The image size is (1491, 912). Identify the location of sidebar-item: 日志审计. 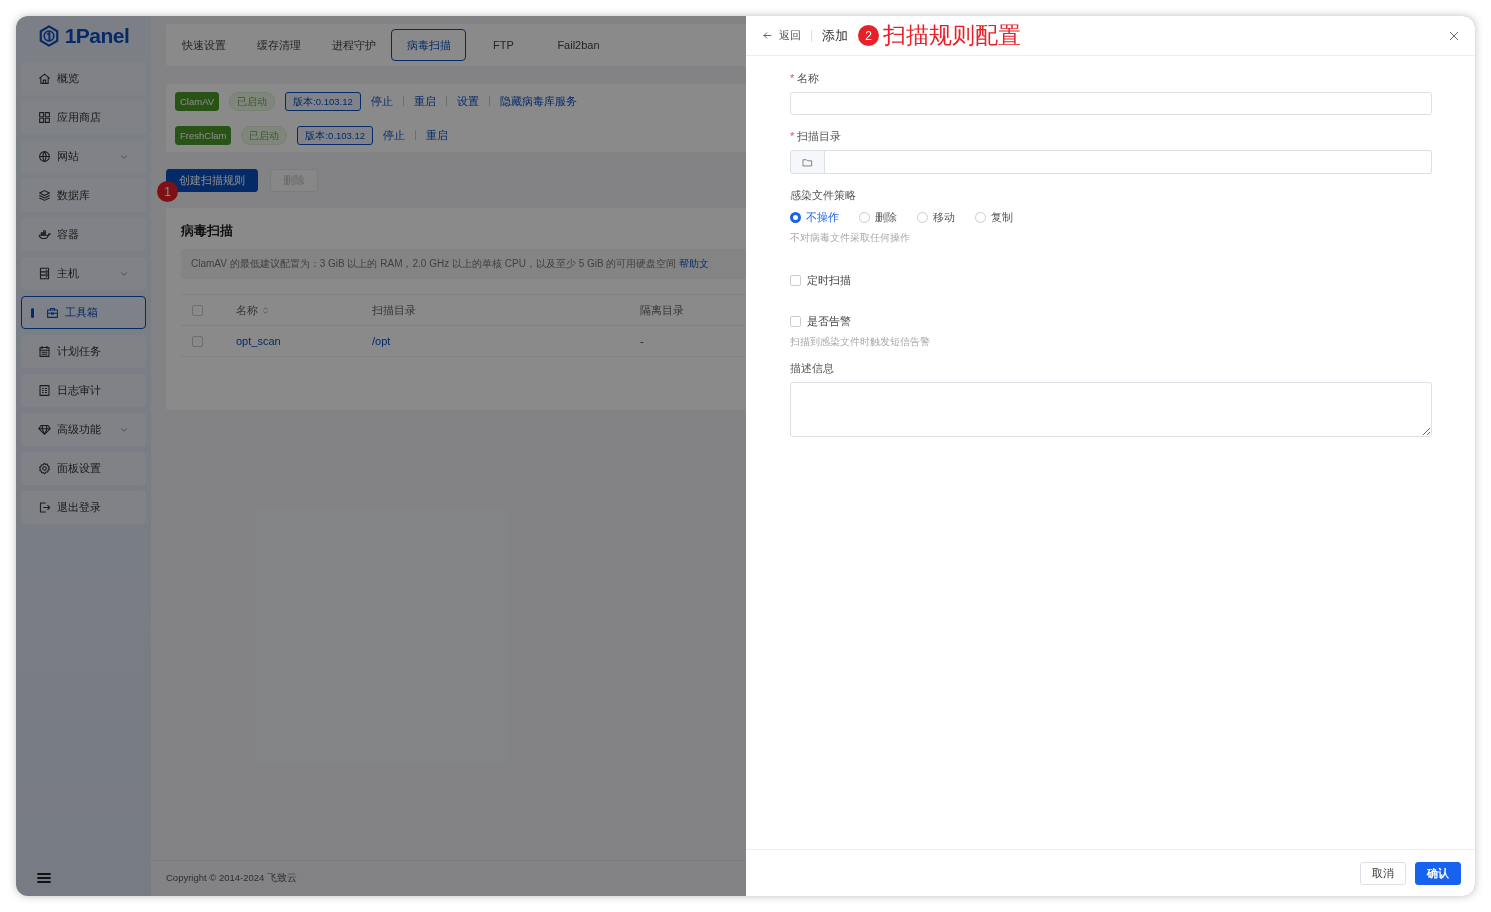
(83, 390).